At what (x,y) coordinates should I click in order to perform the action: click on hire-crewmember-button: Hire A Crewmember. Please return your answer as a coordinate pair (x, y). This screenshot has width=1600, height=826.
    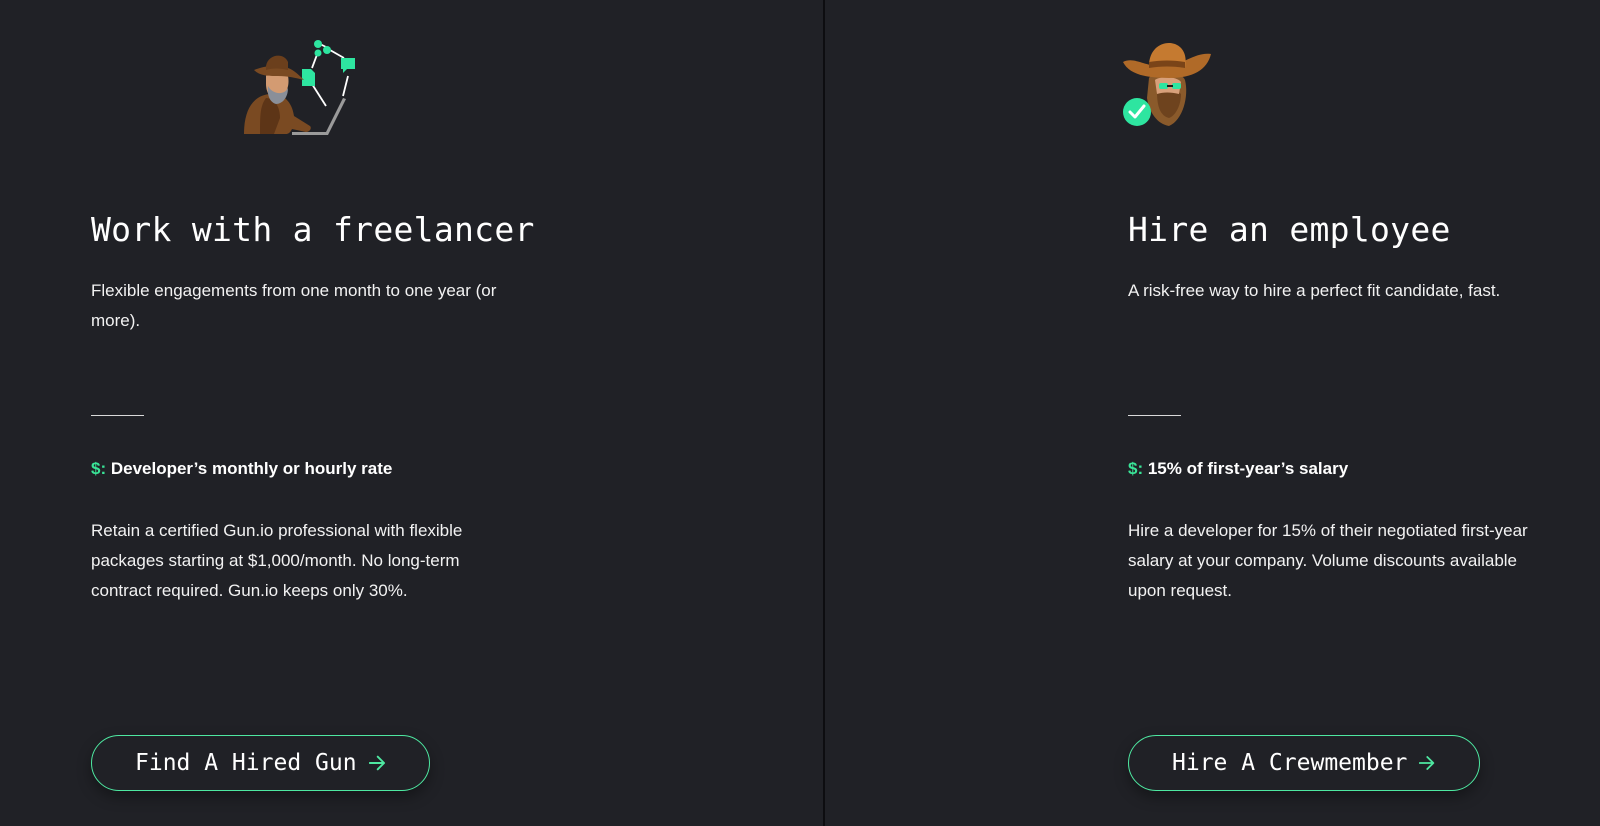
    Looking at the image, I should click on (1304, 763).